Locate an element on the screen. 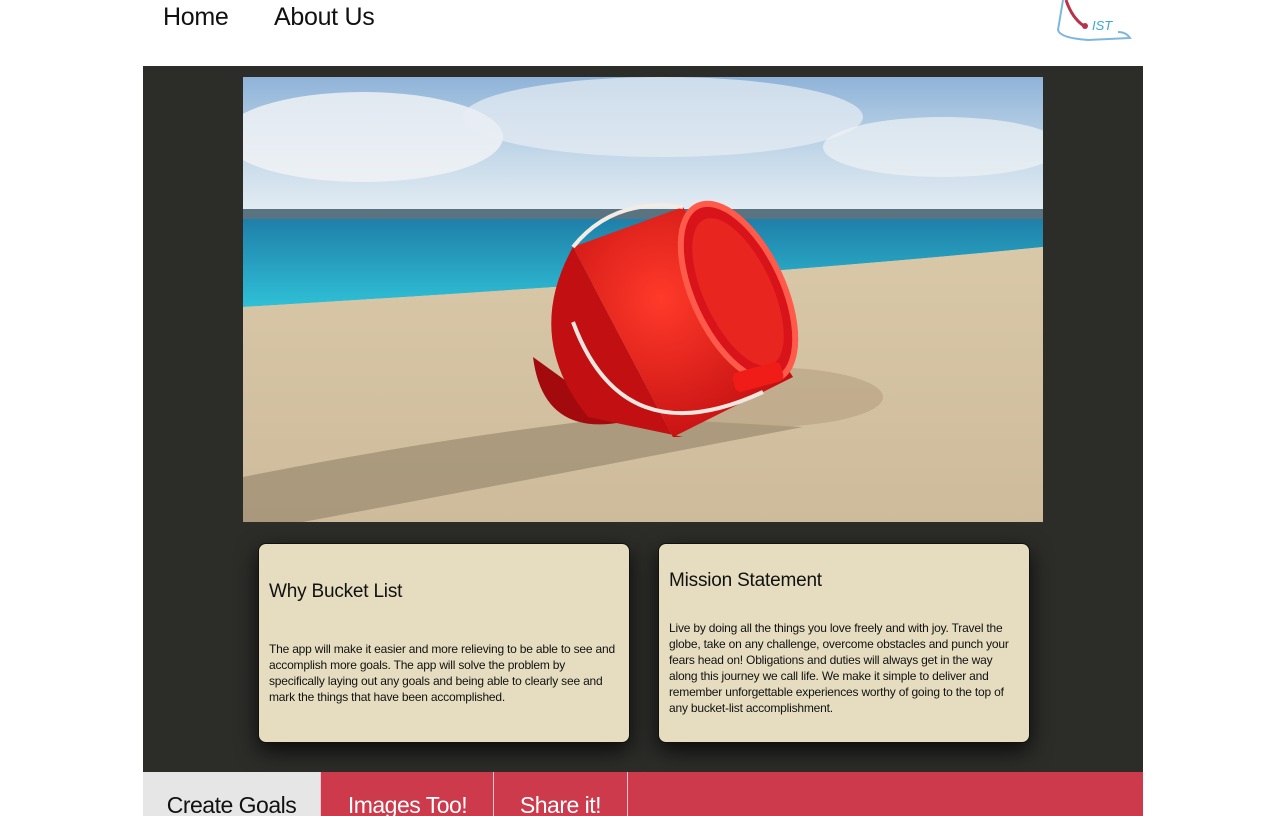 Image resolution: width=1288 pixels, height=816 pixels. card-title: Why Bucket List is located at coordinates (336, 591).